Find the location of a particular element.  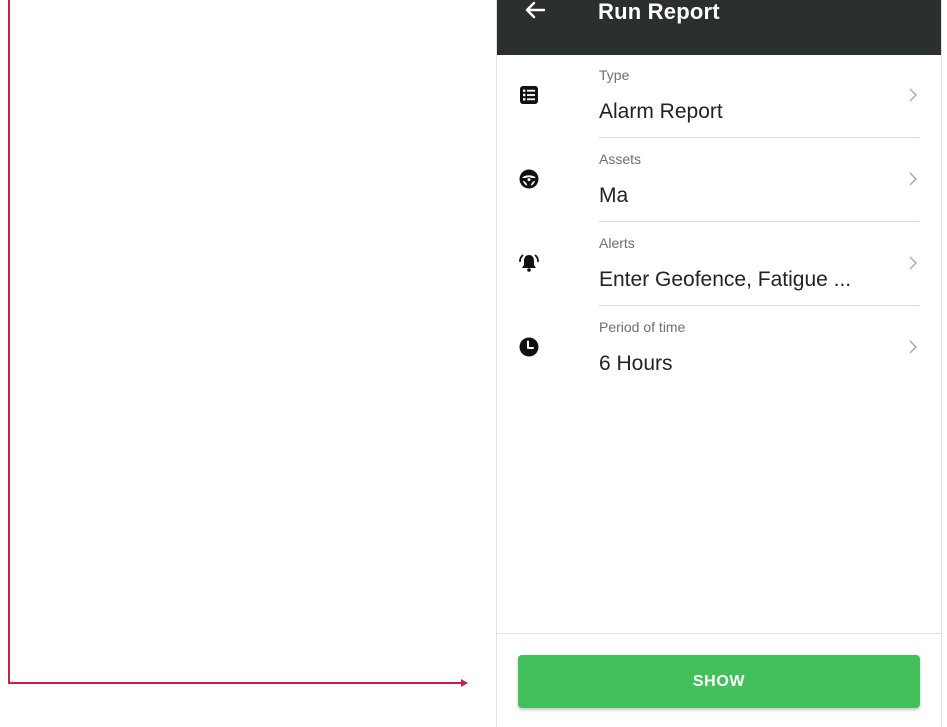

alarm-bell-icon is located at coordinates (529, 263).